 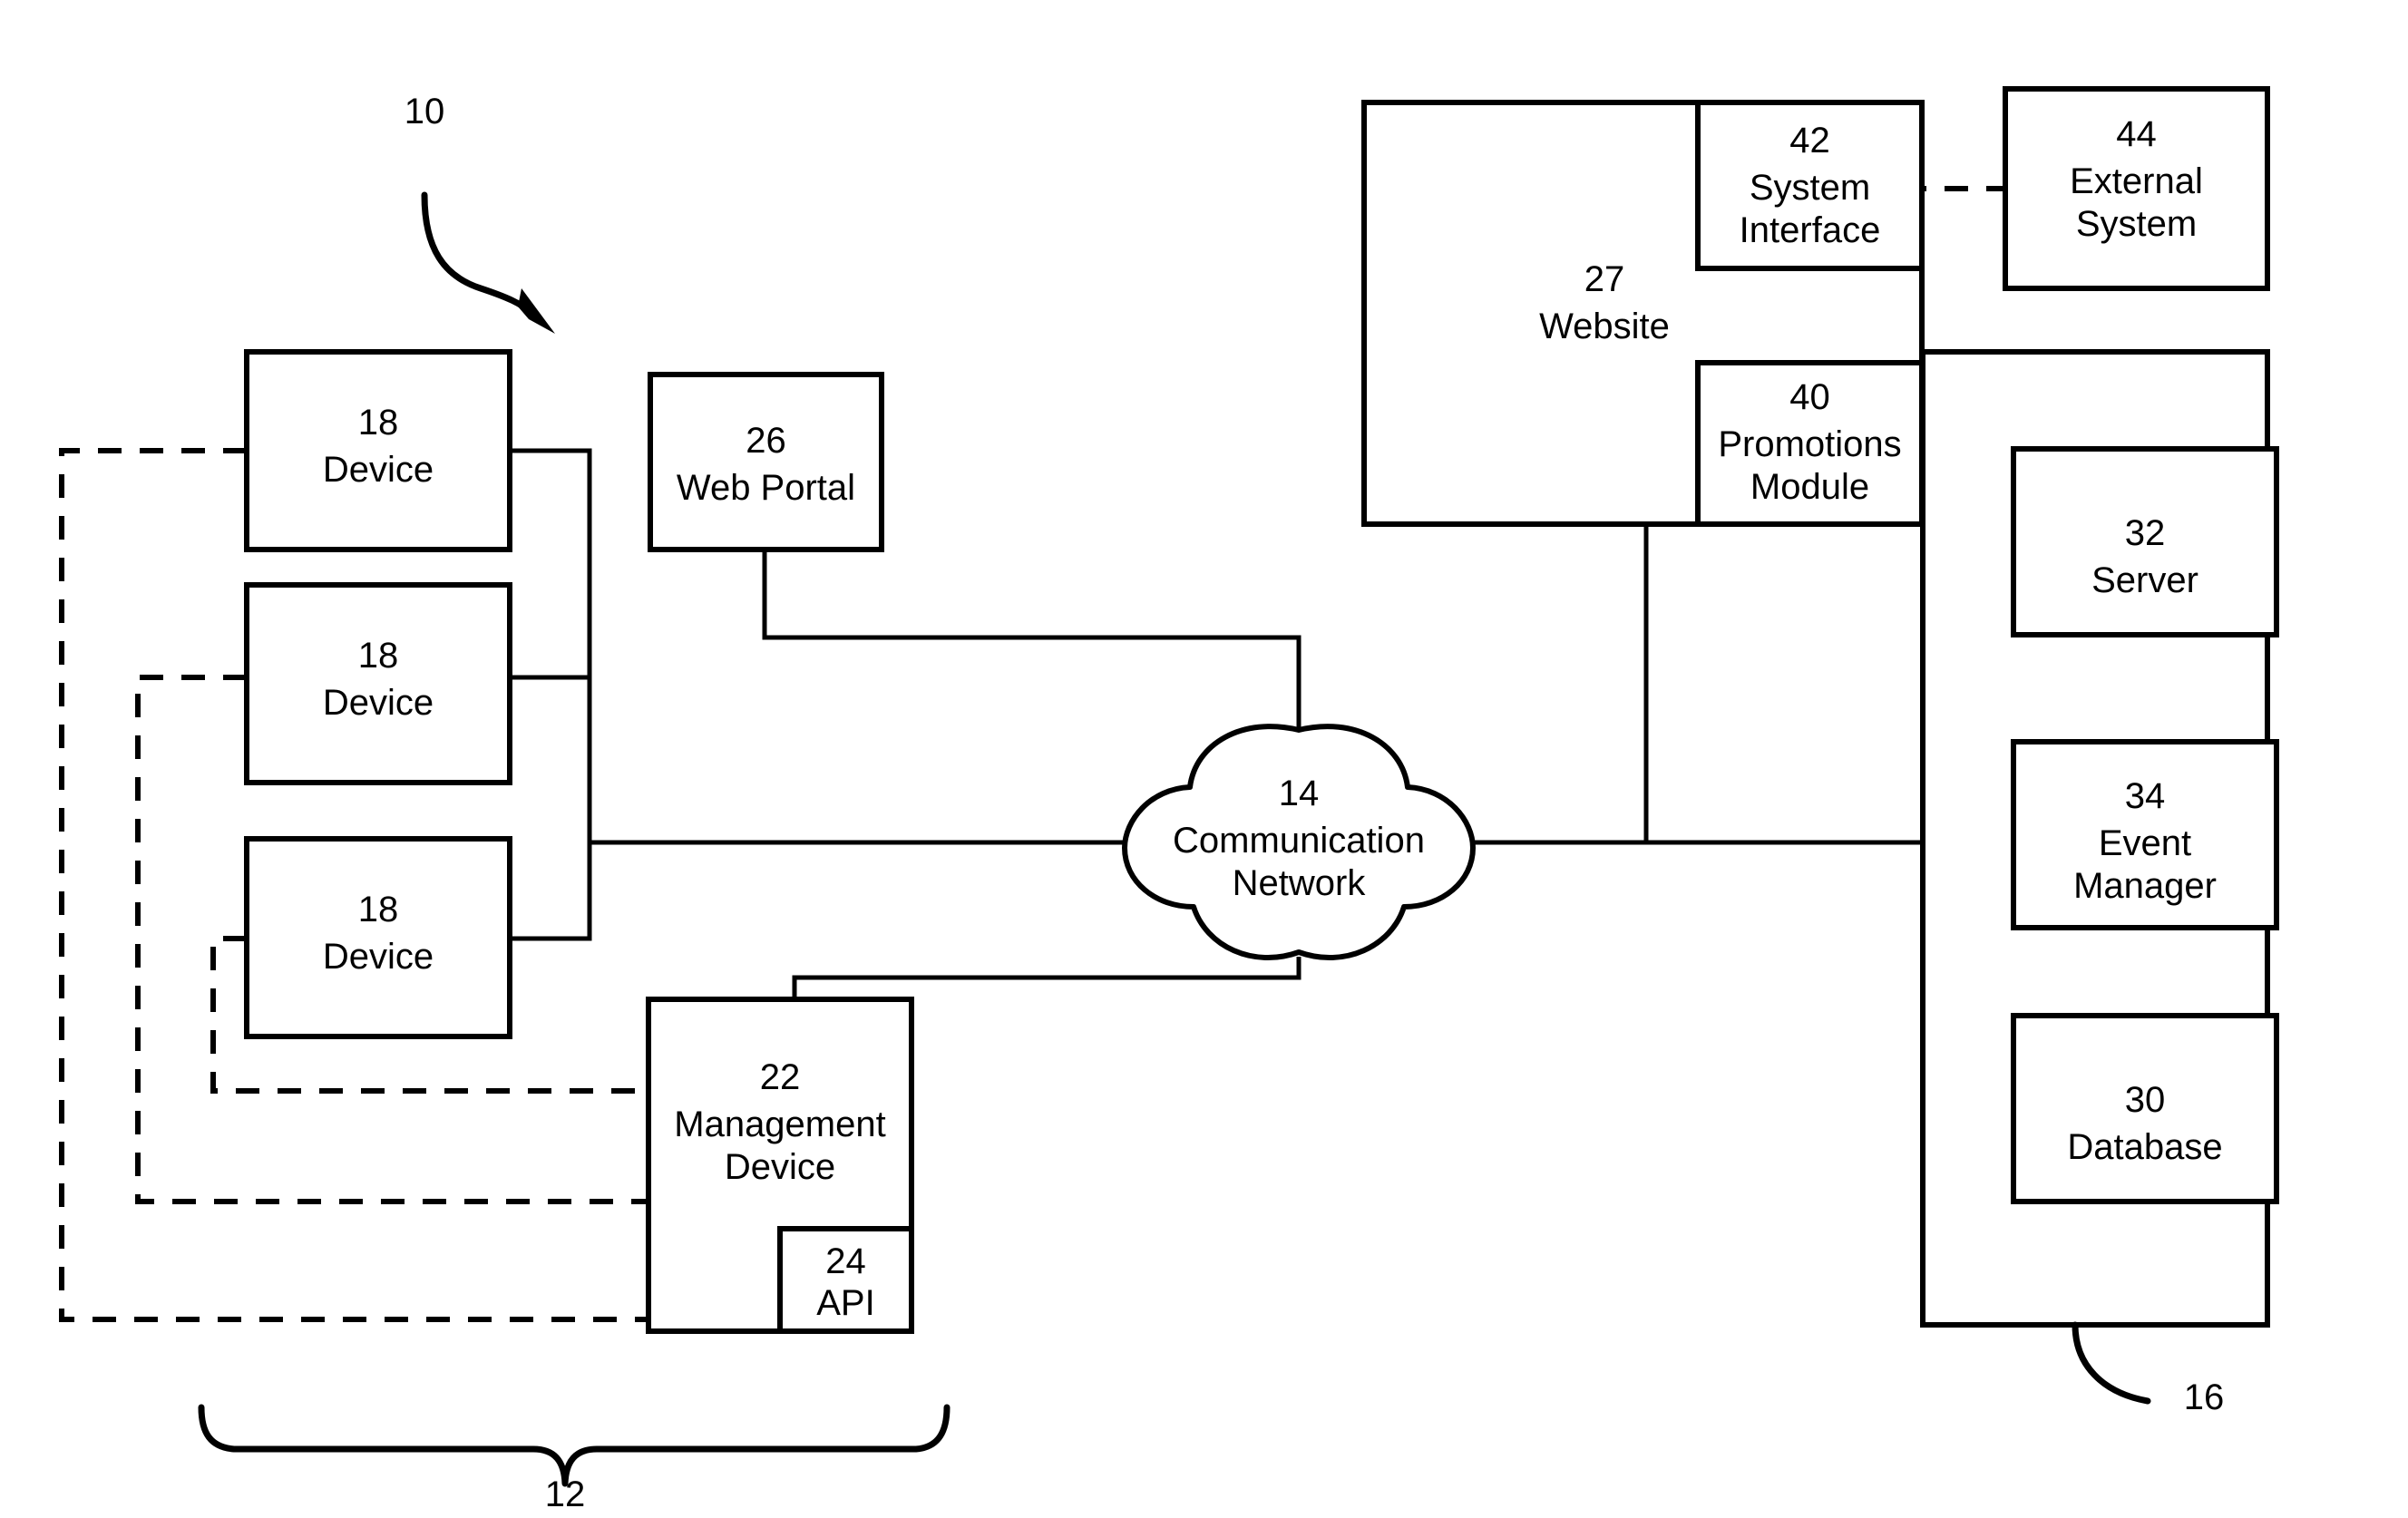 I want to click on database-box, so click(x=2145, y=1109).